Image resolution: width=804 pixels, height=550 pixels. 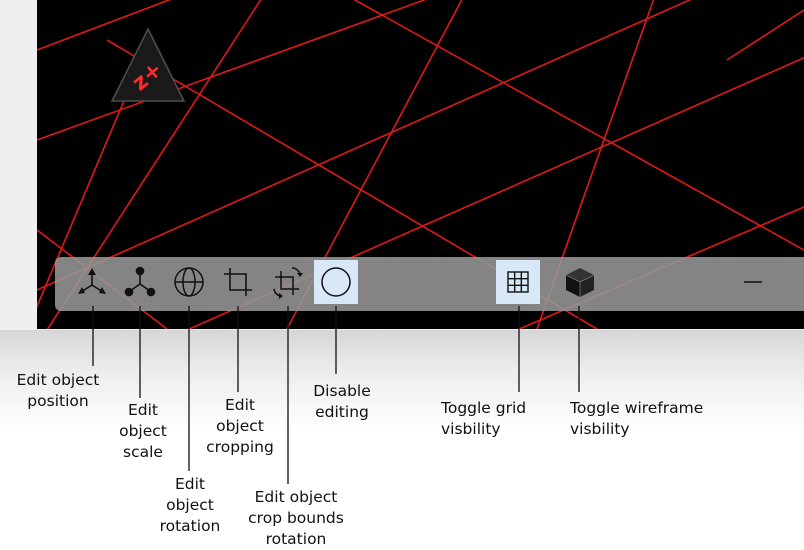 What do you see at coordinates (190, 505) in the screenshot?
I see `label-edit-rotation: Edit object rotation` at bounding box center [190, 505].